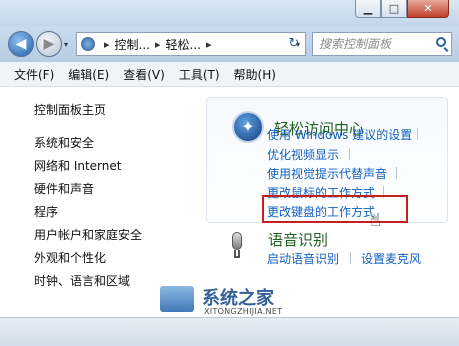  Describe the element at coordinates (294, 44) in the screenshot. I see `refresh-button: ↻` at that location.